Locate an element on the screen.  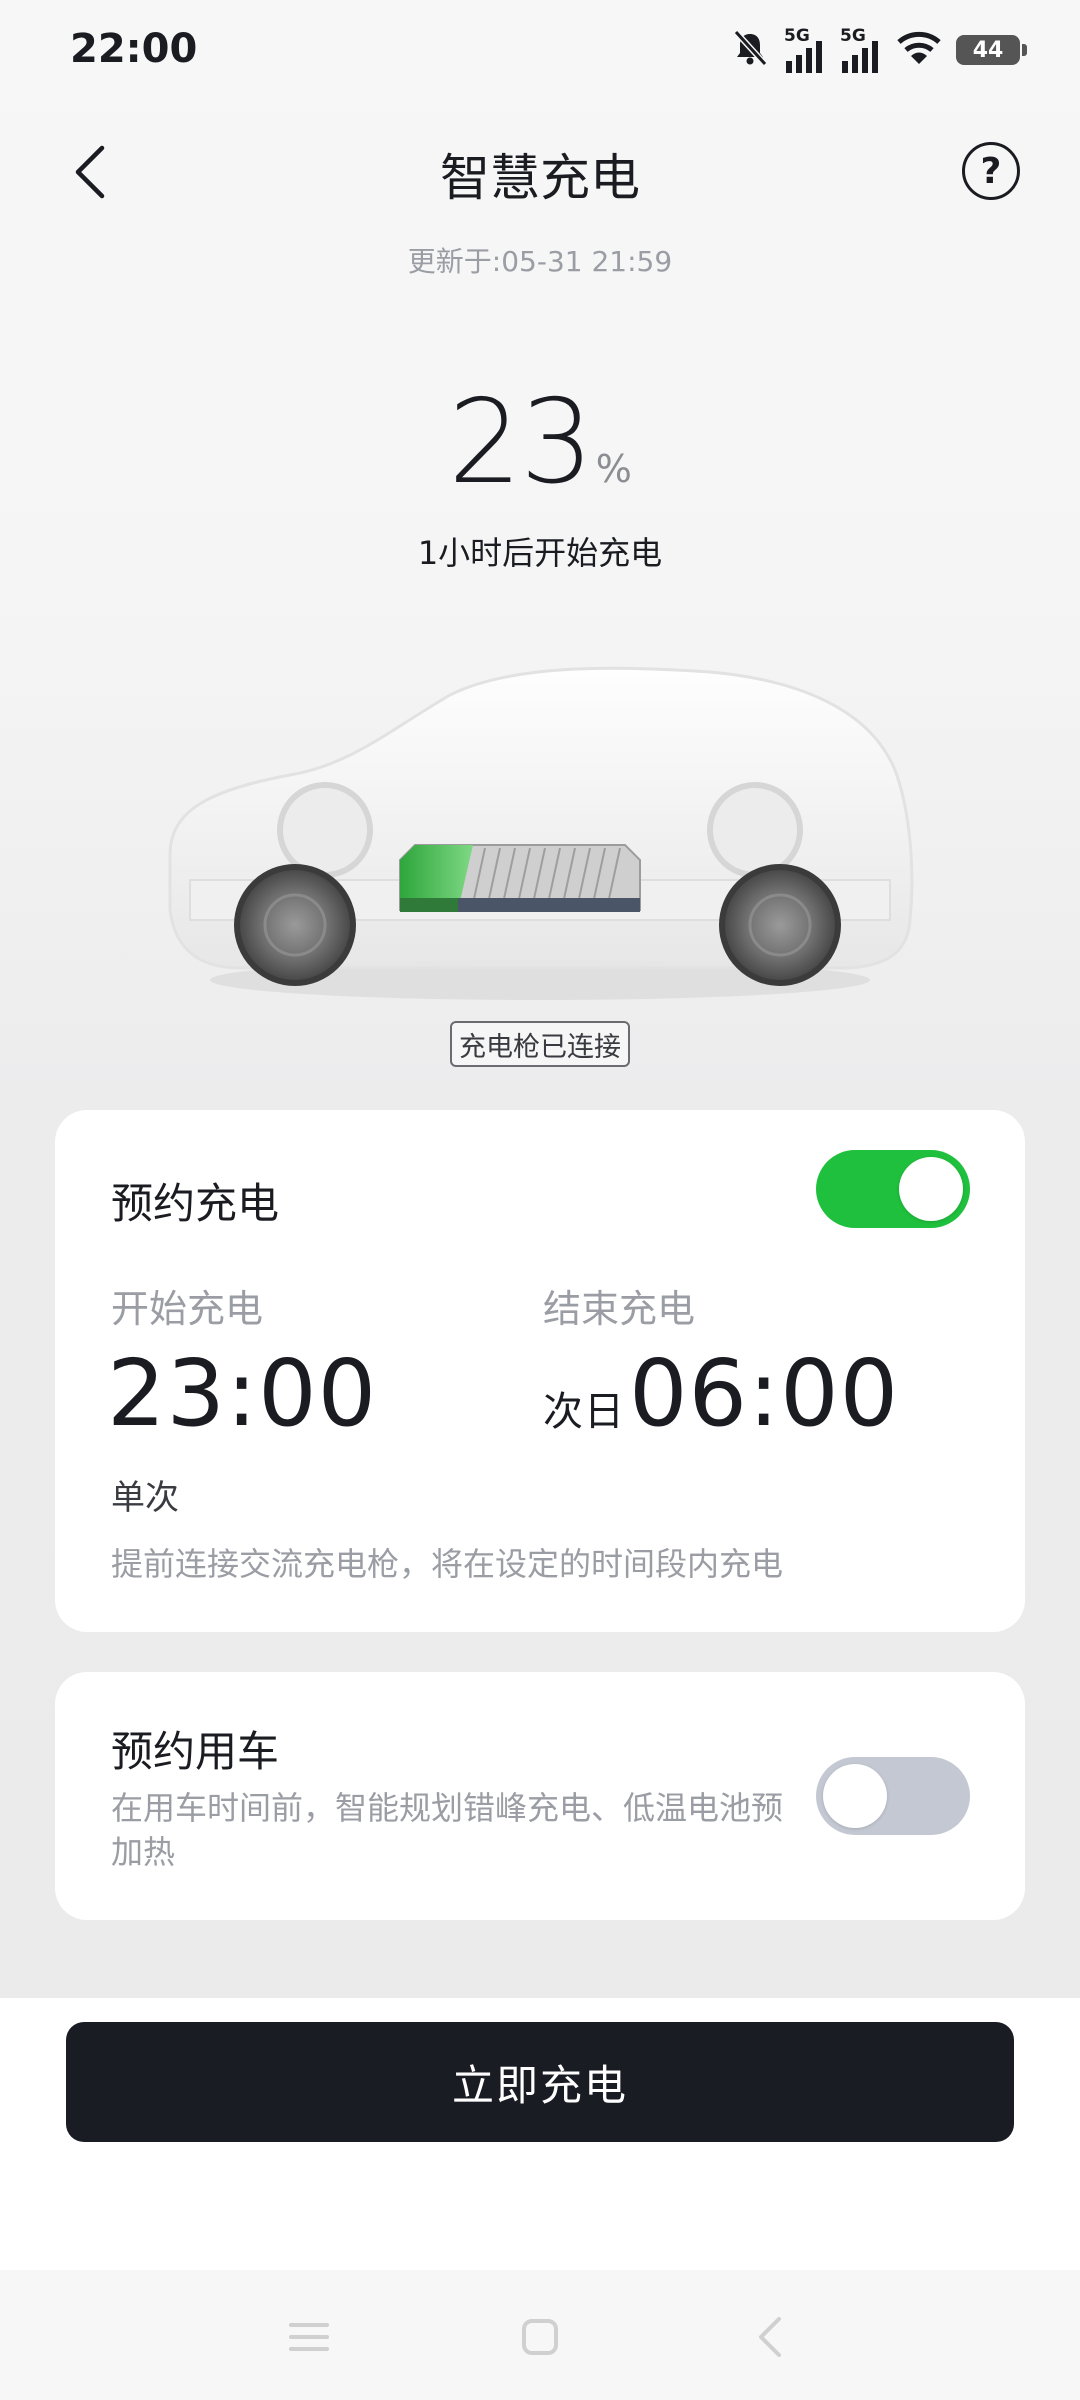
charge-now-button: 立即充电 is located at coordinates (540, 2082).